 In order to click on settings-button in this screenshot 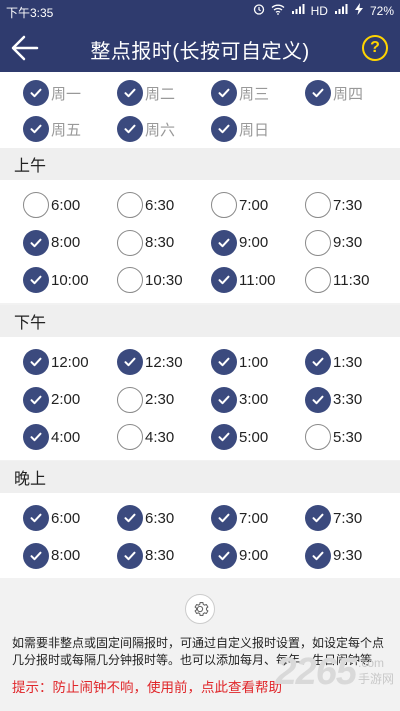, I will do `click(200, 609)`.